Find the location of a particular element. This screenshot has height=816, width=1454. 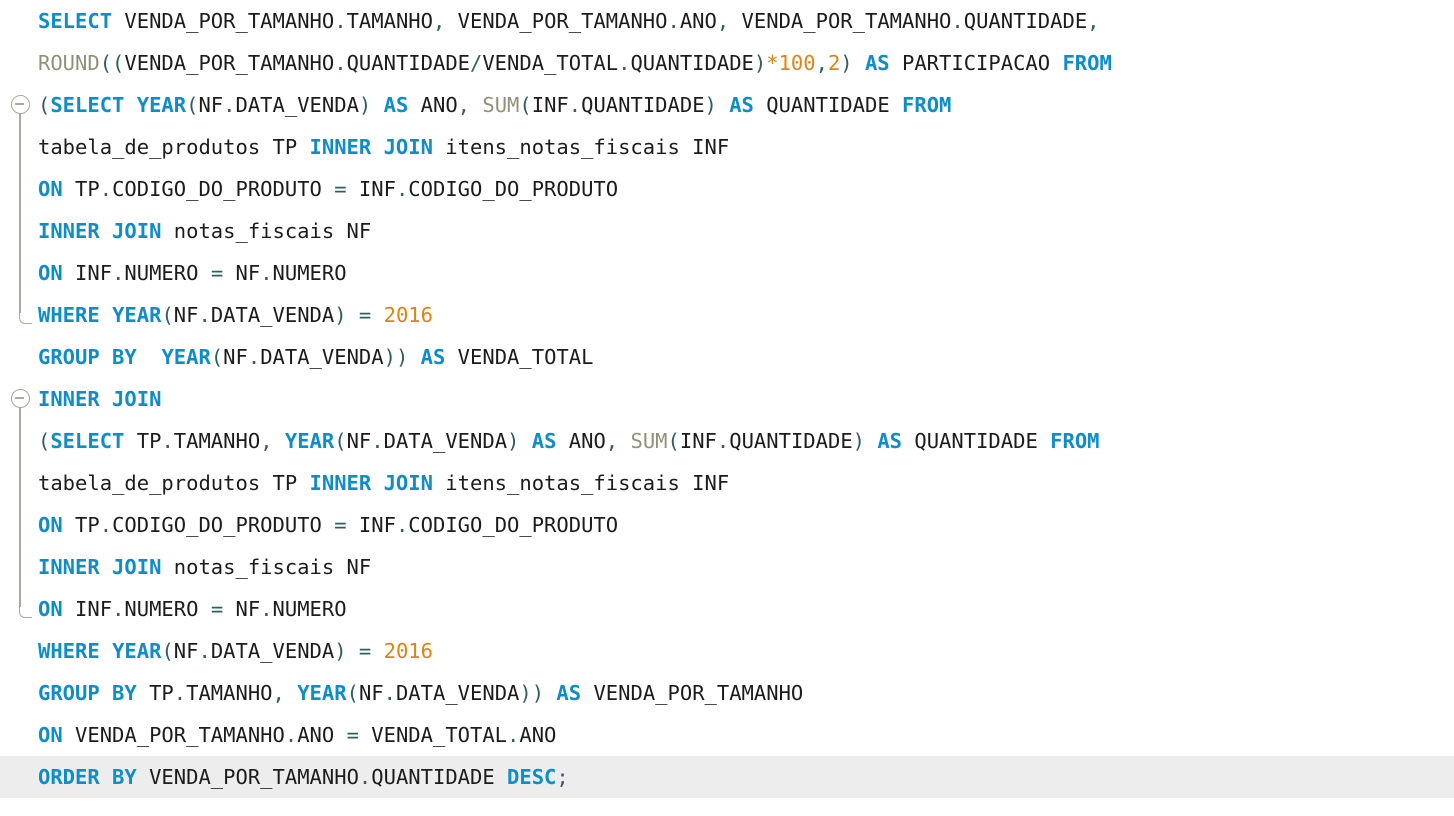

code-token-pun: , is located at coordinates (821, 63).